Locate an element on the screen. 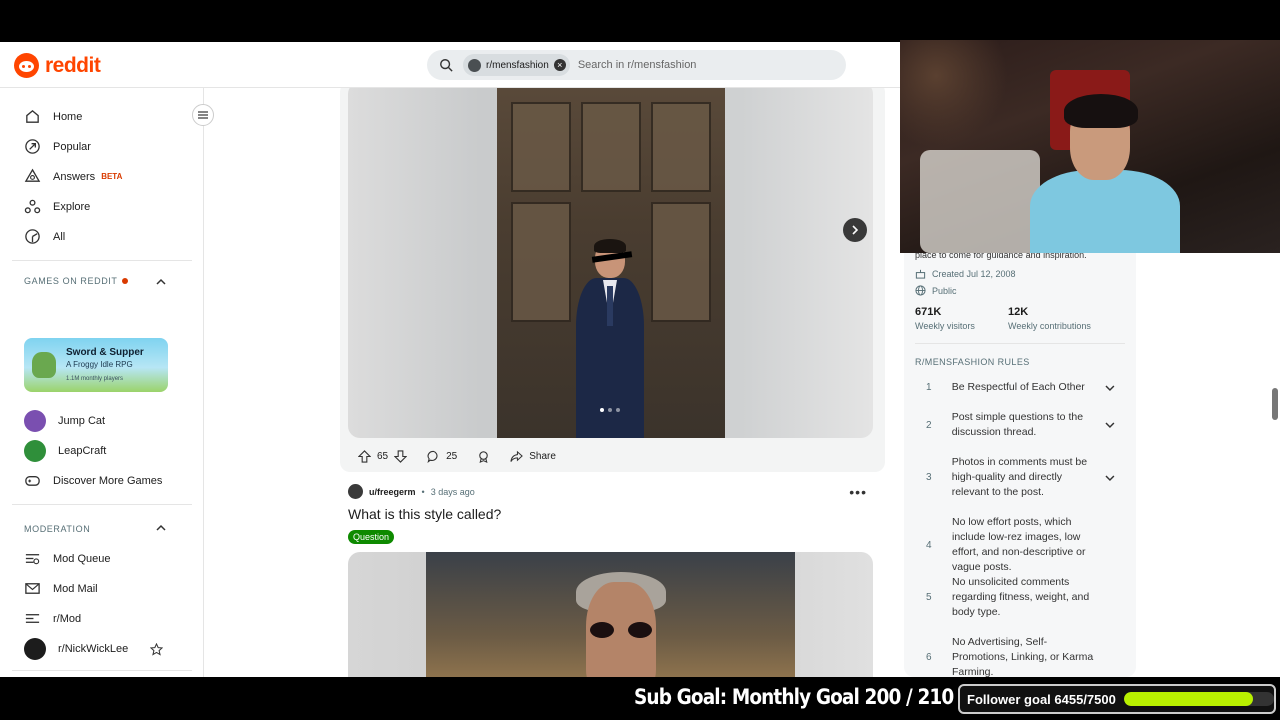  sidebar-item-label: LeapCraft is located at coordinates (82, 451).